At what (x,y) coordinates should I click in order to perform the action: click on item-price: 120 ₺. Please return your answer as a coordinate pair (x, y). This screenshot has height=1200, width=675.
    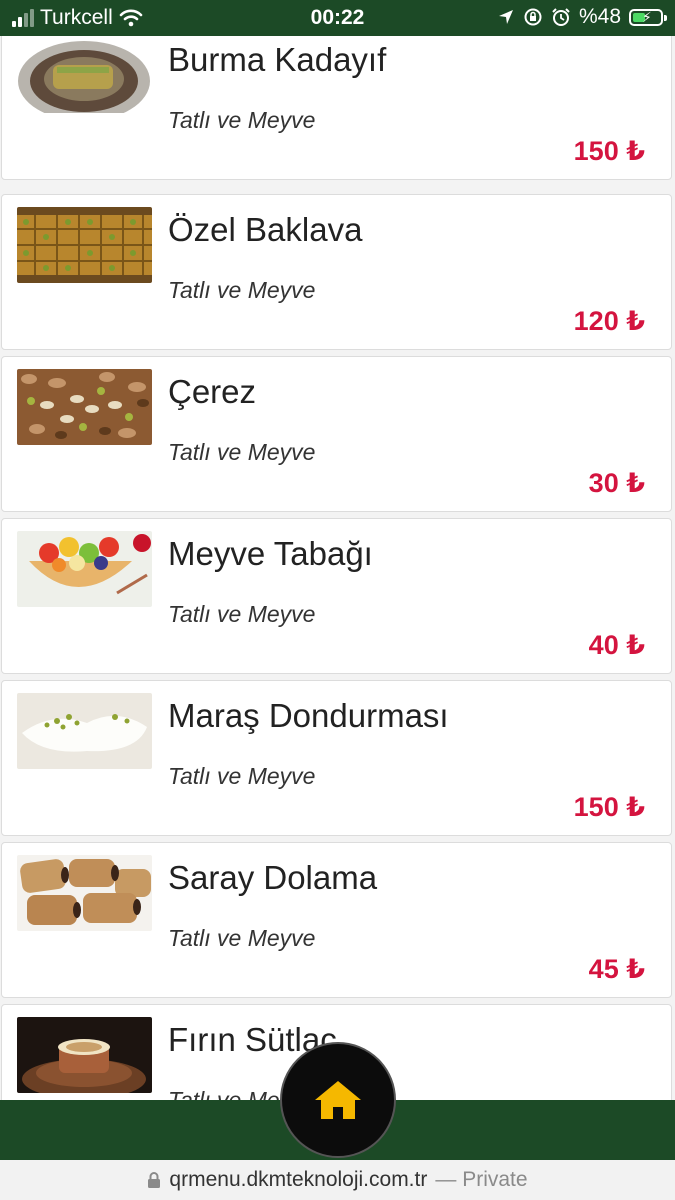
    Looking at the image, I should click on (609, 321).